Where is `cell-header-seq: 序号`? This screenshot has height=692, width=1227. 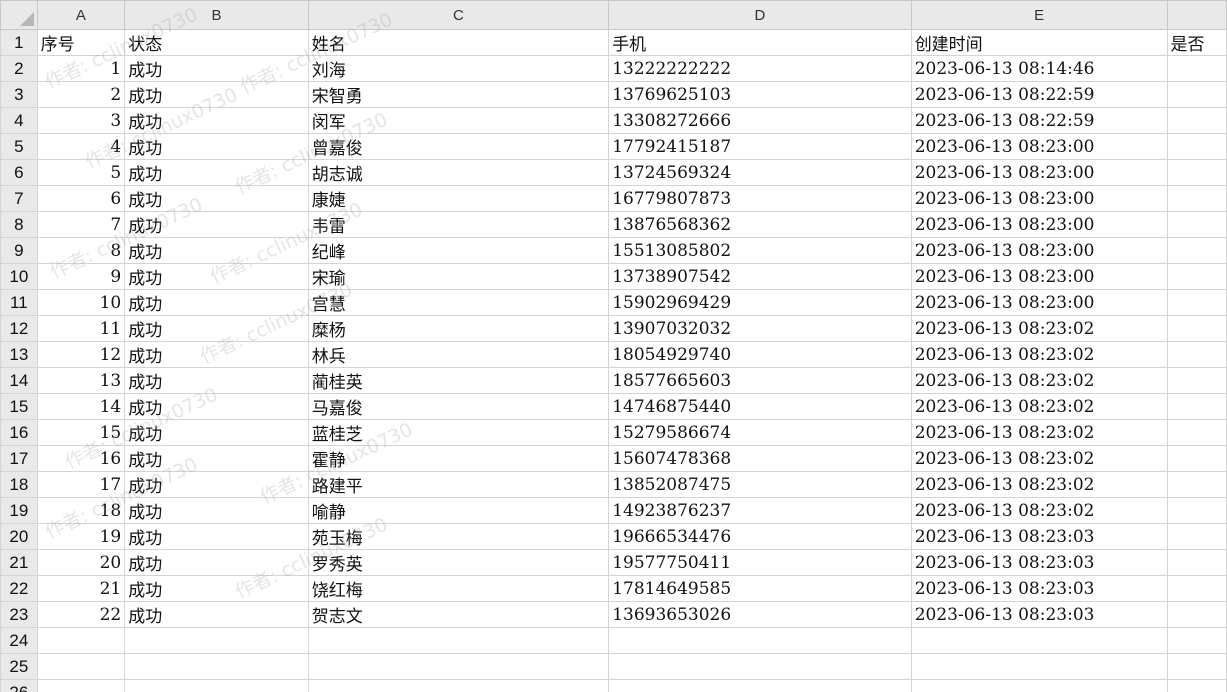
cell-header-seq: 序号 is located at coordinates (81, 42).